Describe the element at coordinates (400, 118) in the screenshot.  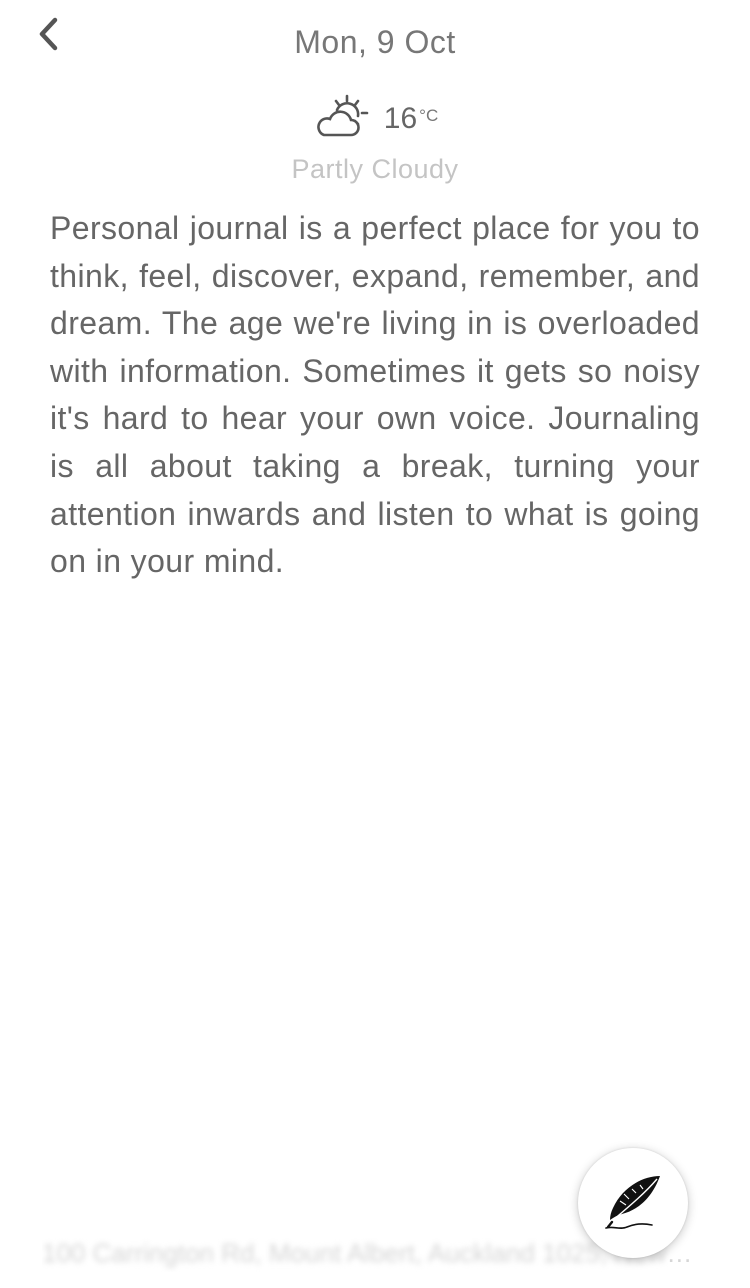
I see `temperature-value: 16` at that location.